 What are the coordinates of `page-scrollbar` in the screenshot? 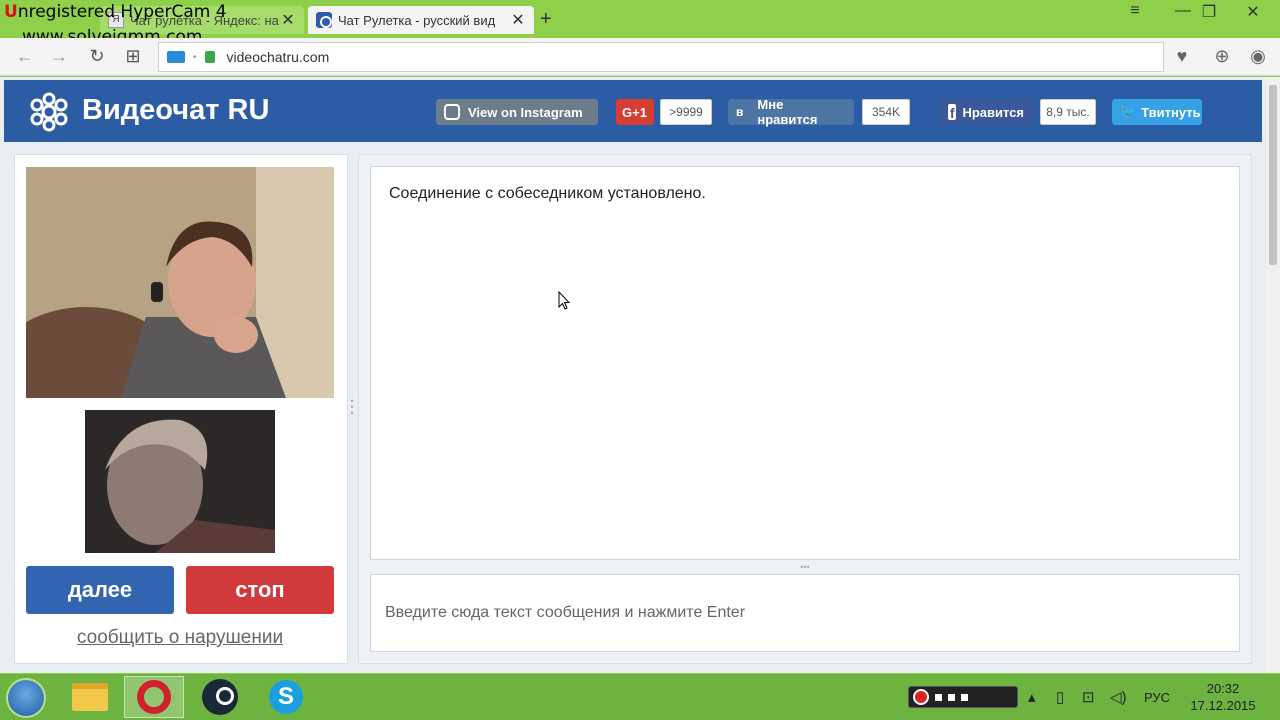 It's located at (1273, 375).